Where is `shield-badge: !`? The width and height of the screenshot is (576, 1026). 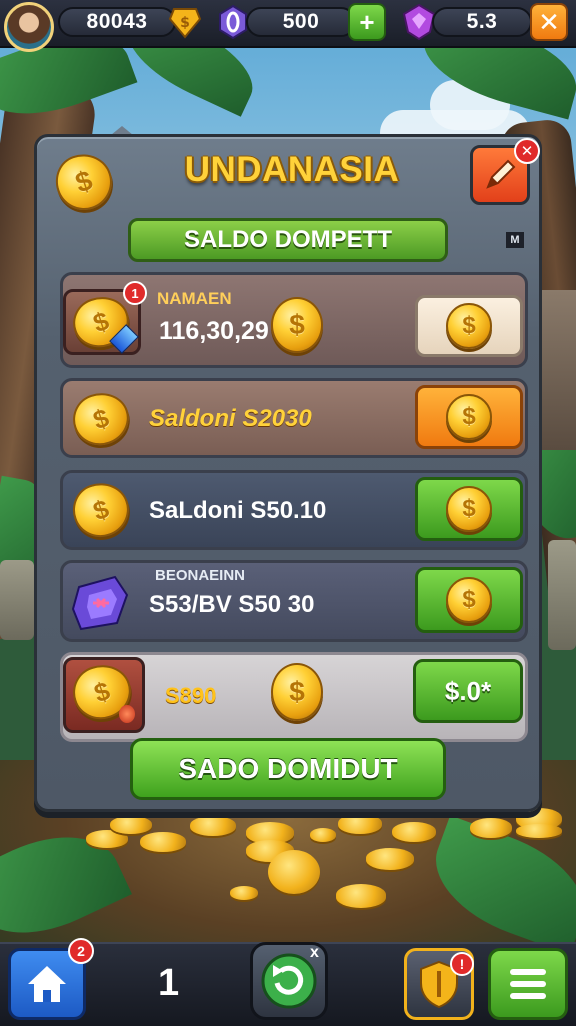
shield-badge: ! is located at coordinates (462, 964).